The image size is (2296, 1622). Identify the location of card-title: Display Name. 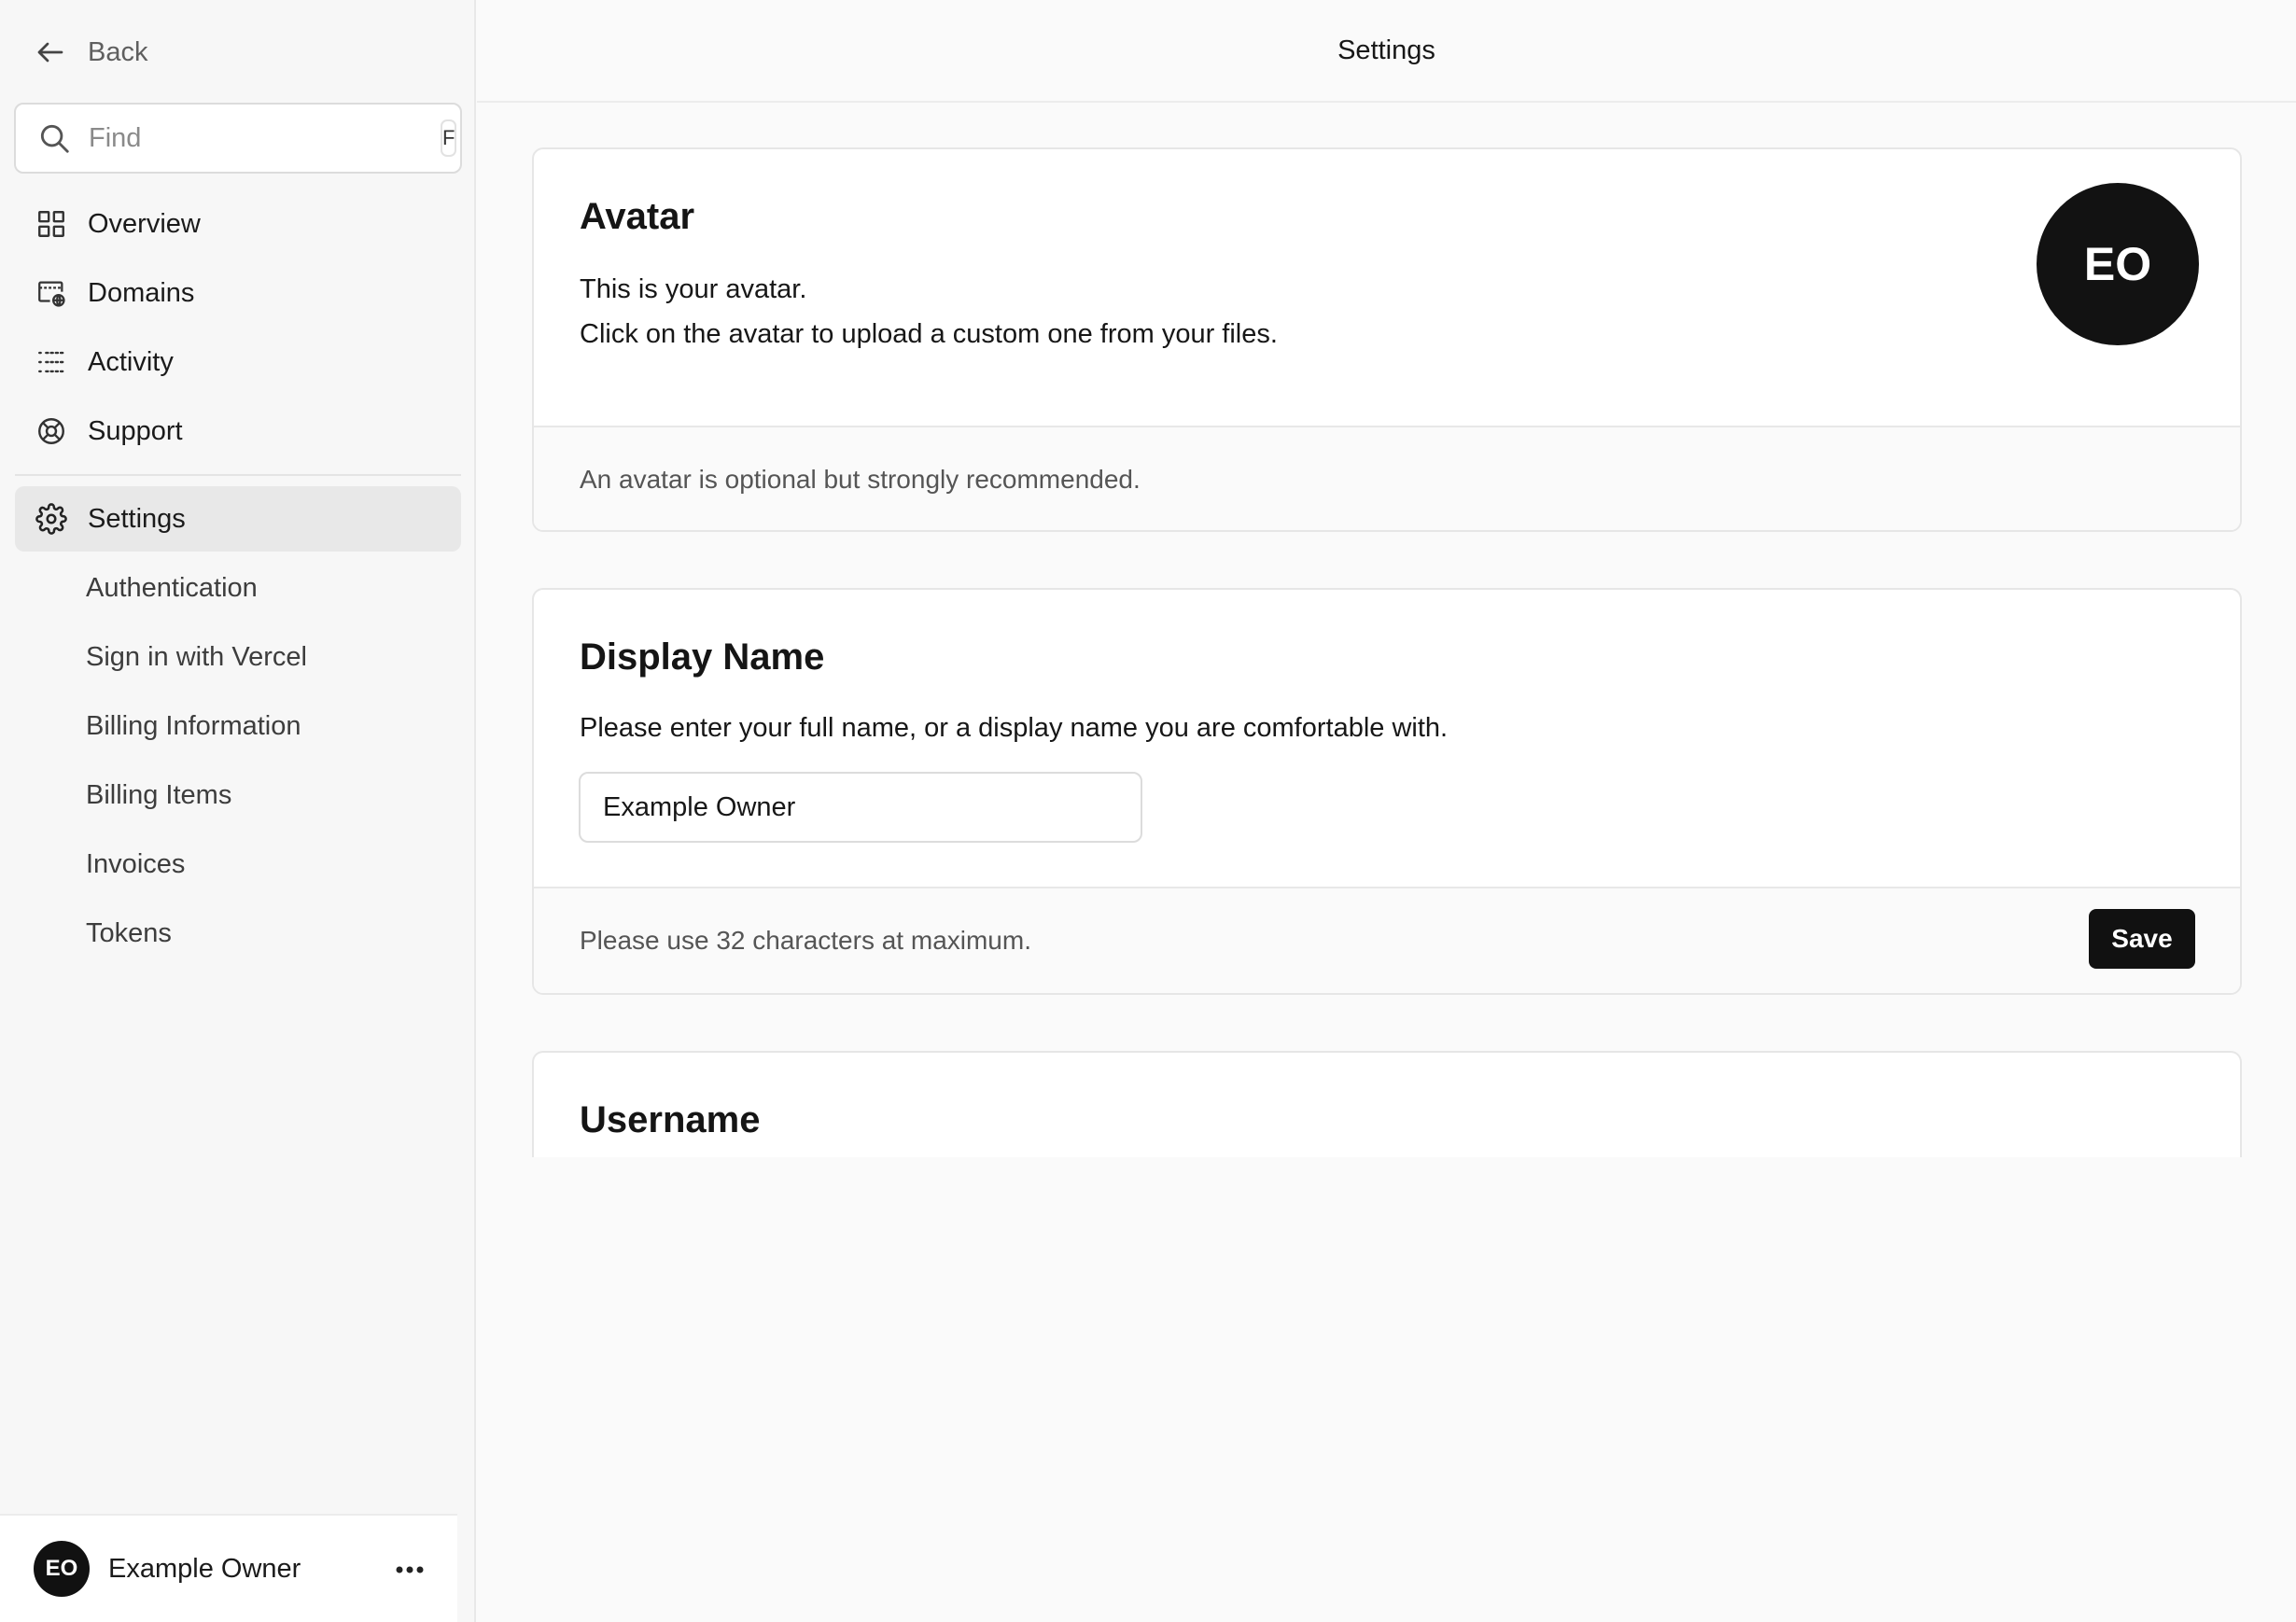
(702, 657).